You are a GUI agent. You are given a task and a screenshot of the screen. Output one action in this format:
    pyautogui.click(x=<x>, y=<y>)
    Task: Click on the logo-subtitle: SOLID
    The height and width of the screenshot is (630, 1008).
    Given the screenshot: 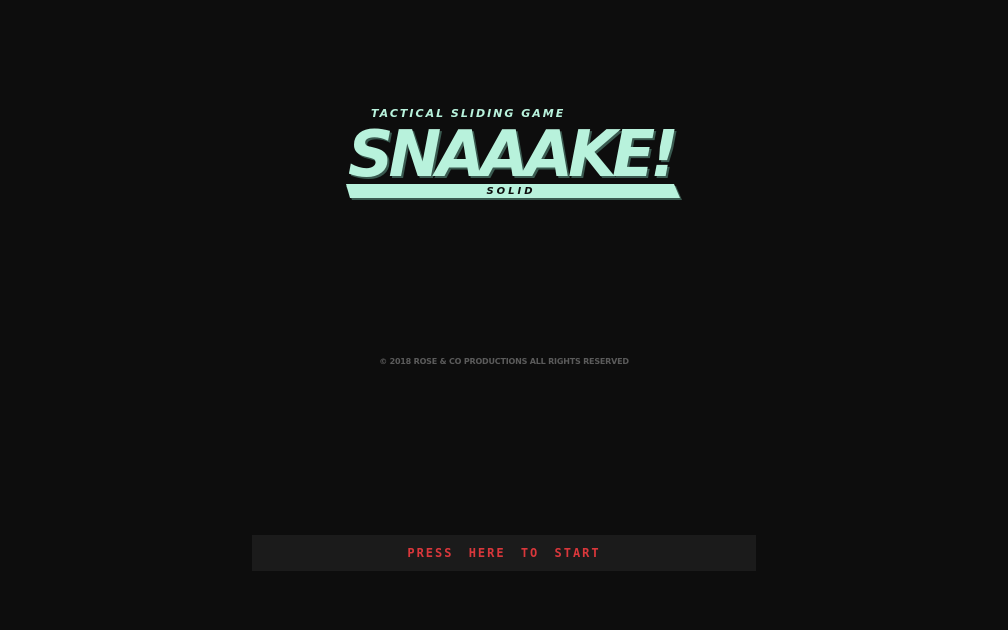 What is the action you would take?
    pyautogui.click(x=511, y=191)
    